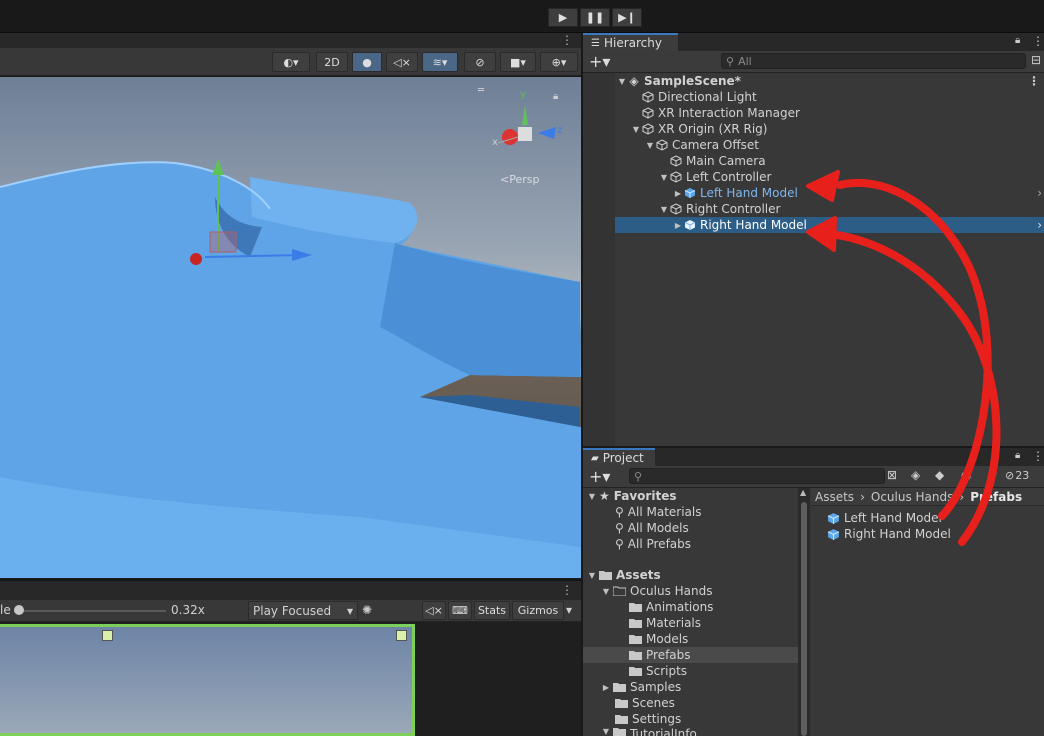 The height and width of the screenshot is (736, 1044). I want to click on list-item: Main Camera, so click(813, 161).